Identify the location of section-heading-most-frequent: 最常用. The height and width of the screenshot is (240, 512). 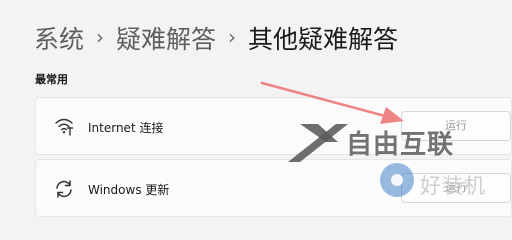
(51, 79).